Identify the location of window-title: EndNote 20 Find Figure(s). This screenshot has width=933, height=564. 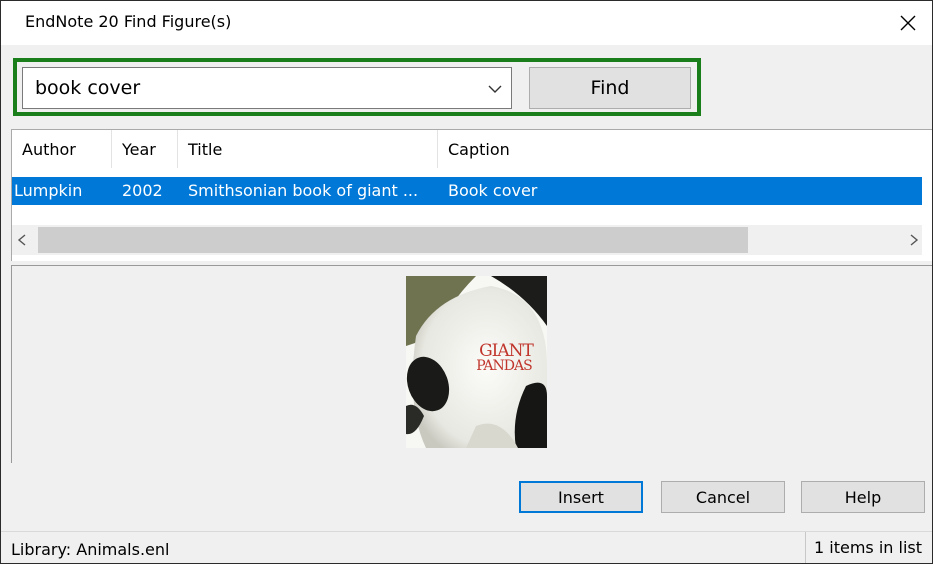
(128, 21).